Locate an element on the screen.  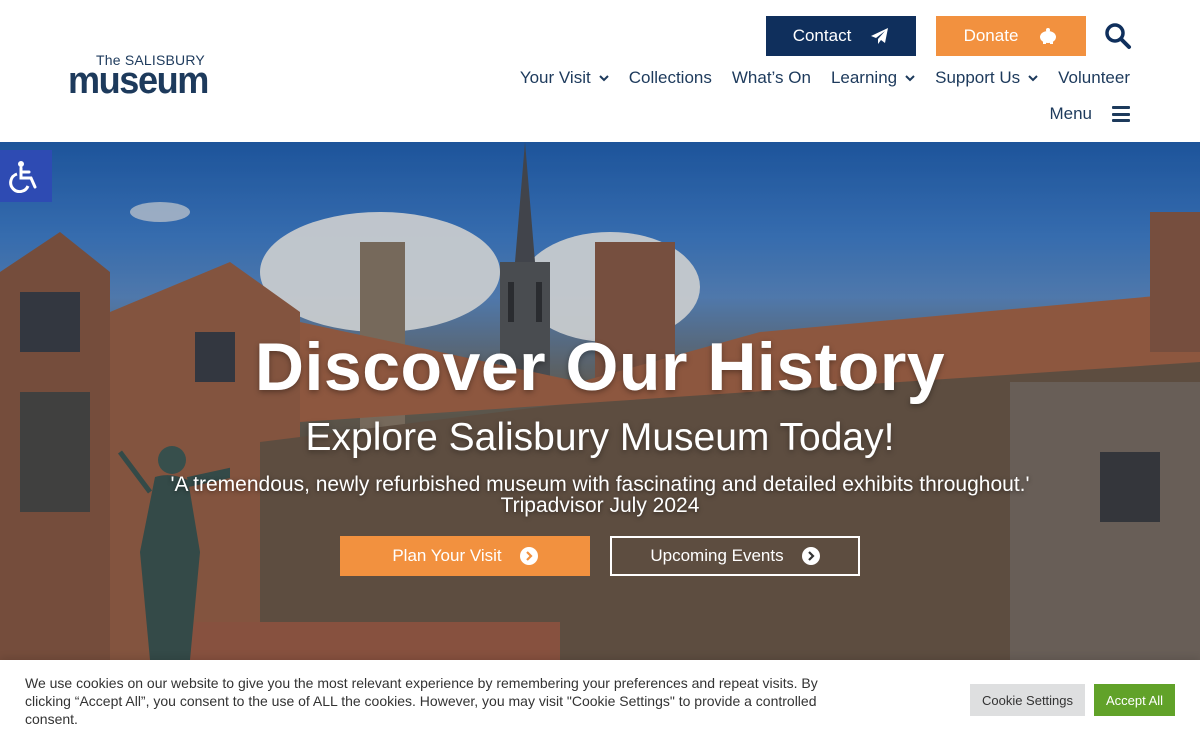
nav-item-volunteer: Volunteer is located at coordinates (1094, 78).